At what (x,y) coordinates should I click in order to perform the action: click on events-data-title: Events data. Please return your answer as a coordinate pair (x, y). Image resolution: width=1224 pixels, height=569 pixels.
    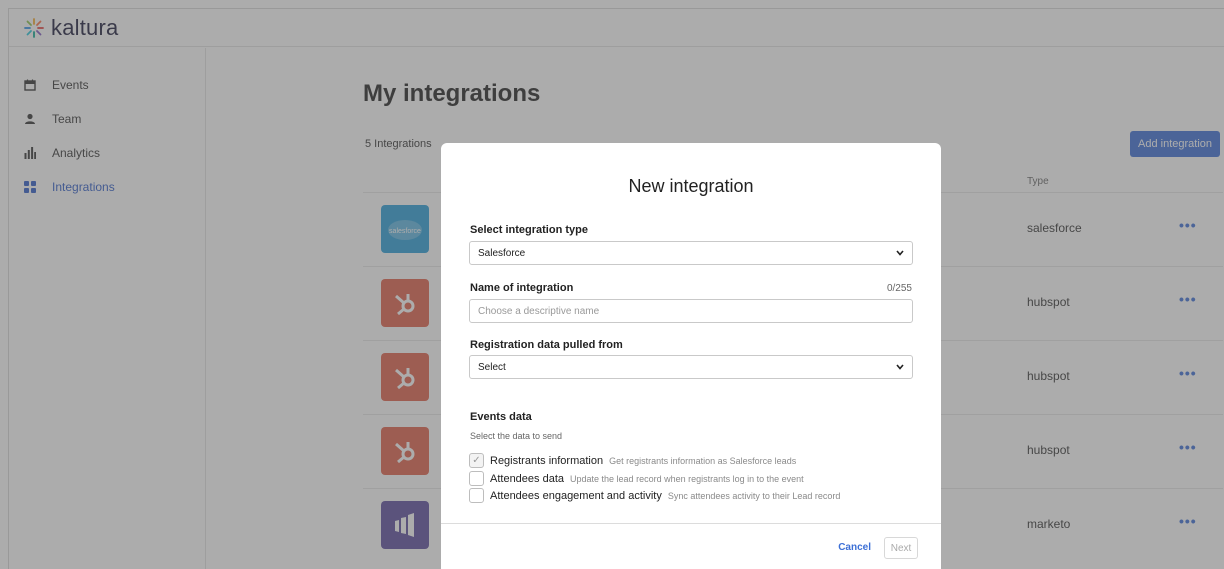
    Looking at the image, I should click on (501, 417).